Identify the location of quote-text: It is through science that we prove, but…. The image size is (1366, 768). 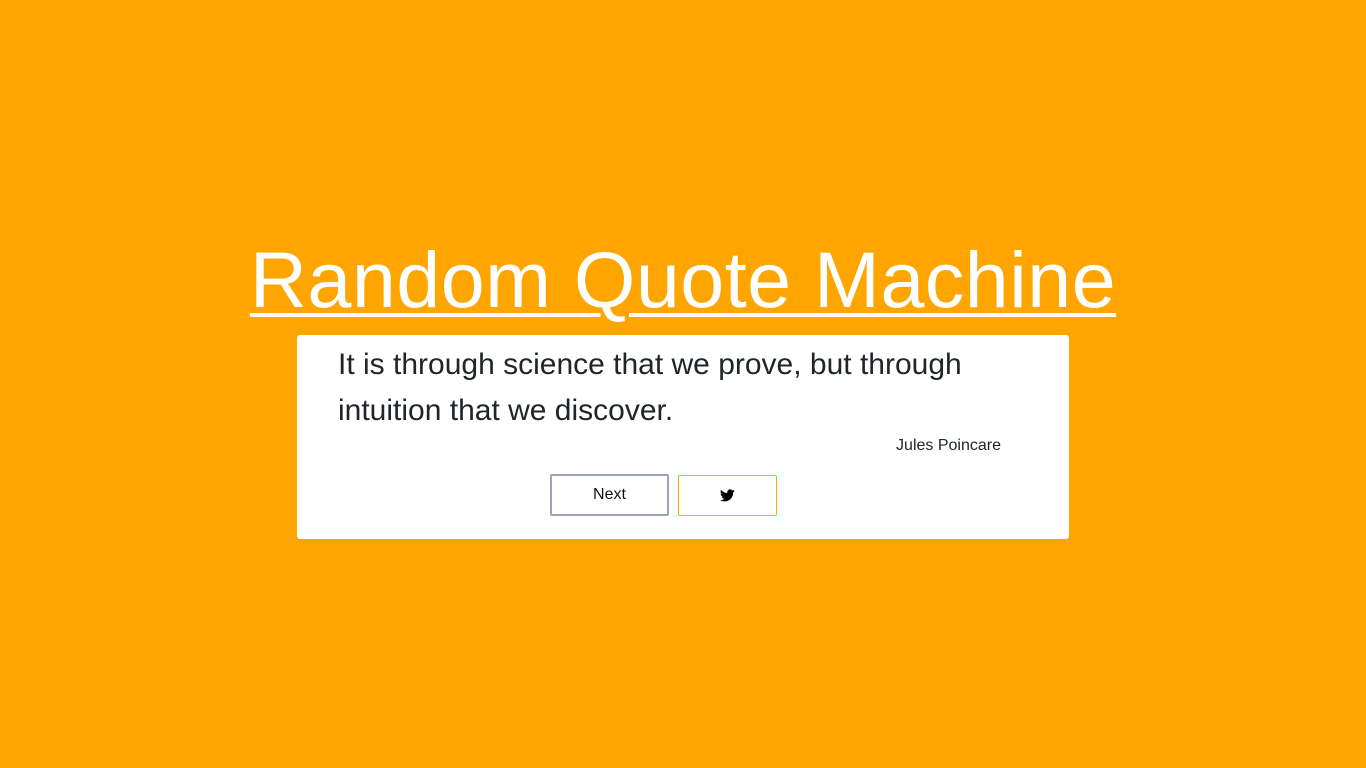
(650, 387).